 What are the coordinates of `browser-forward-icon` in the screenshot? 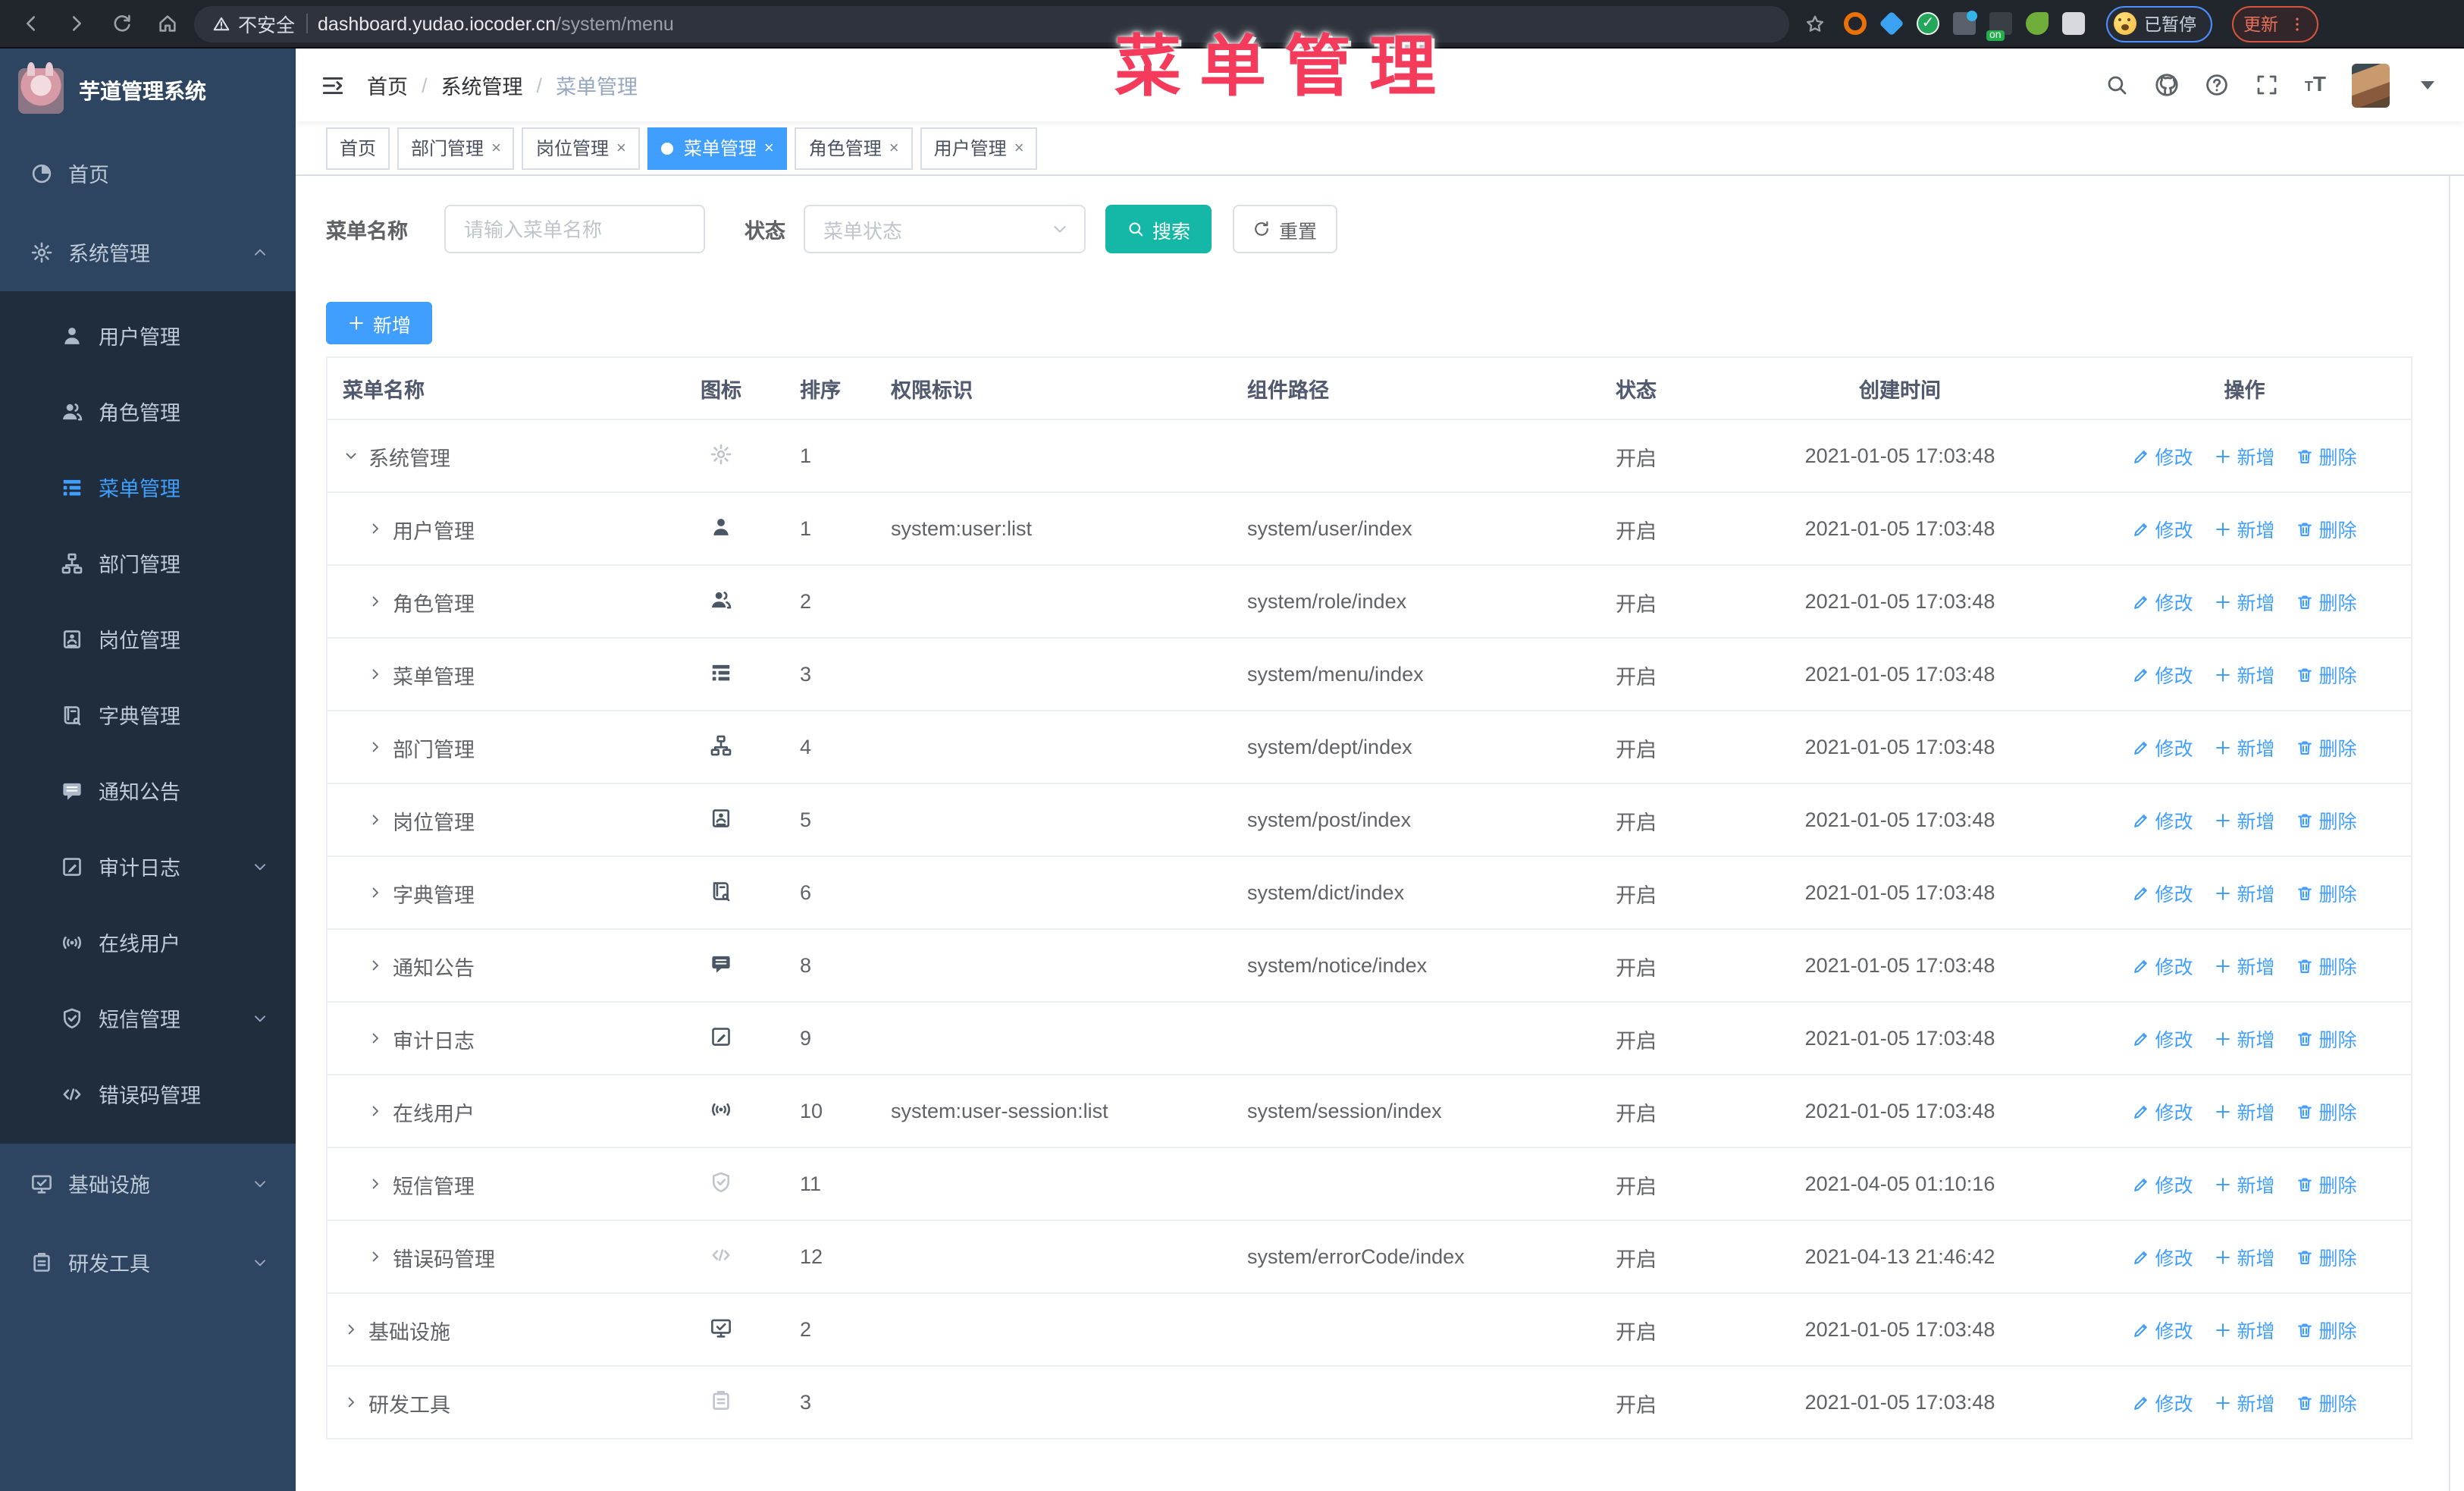 It's located at (76, 23).